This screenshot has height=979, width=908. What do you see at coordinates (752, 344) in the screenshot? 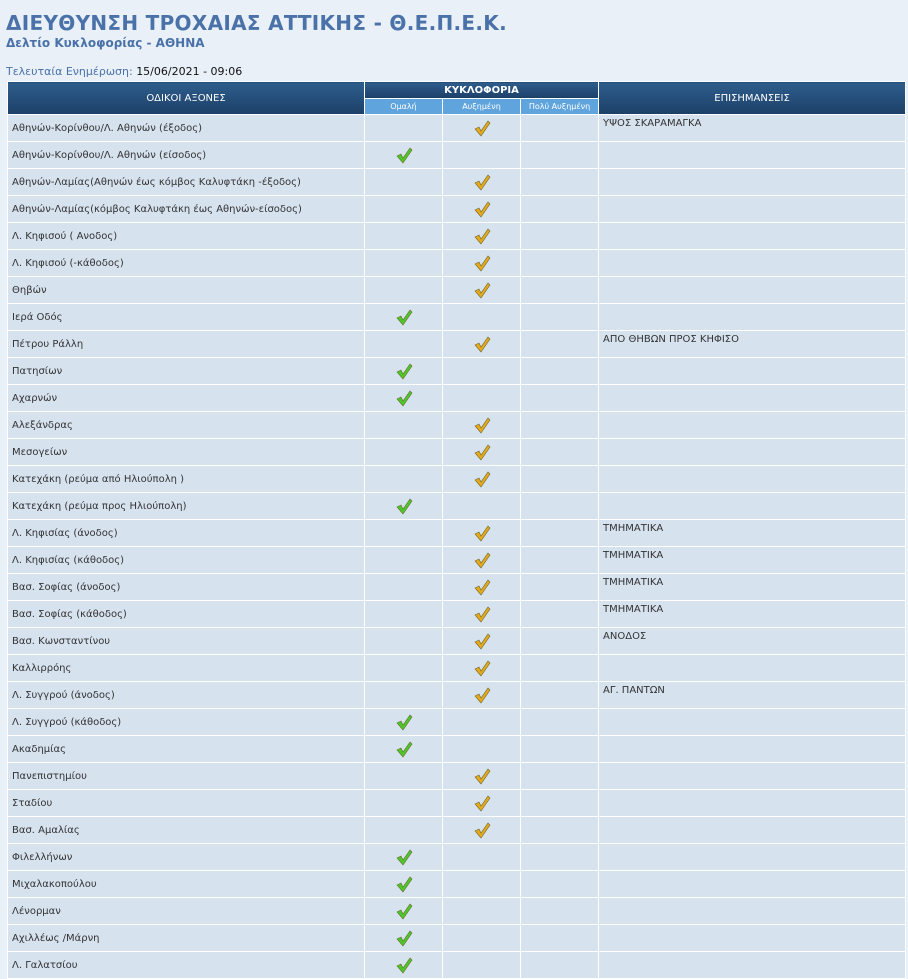
I see `note-cell: ΑΠΟ ΘΗΒΩΝ ΠΡΟΣ ΚΗΦΙΣΟ` at bounding box center [752, 344].